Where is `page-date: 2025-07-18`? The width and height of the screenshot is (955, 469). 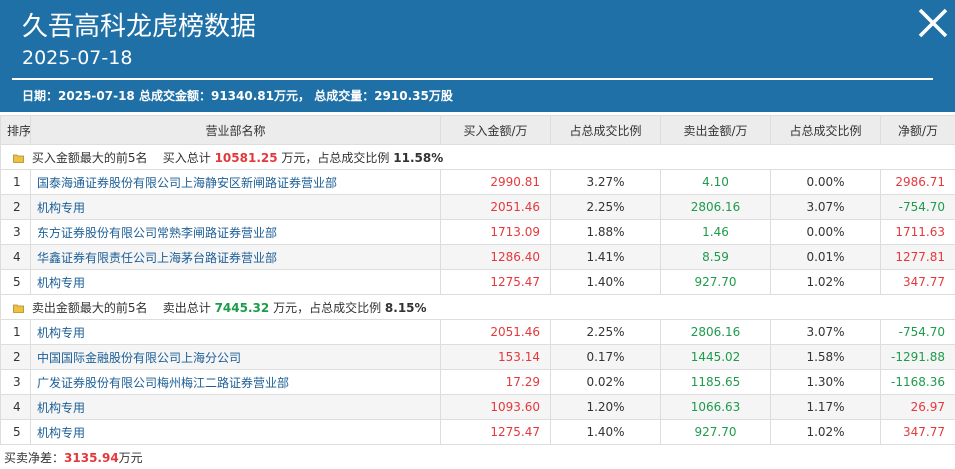 page-date: 2025-07-18 is located at coordinates (77, 58).